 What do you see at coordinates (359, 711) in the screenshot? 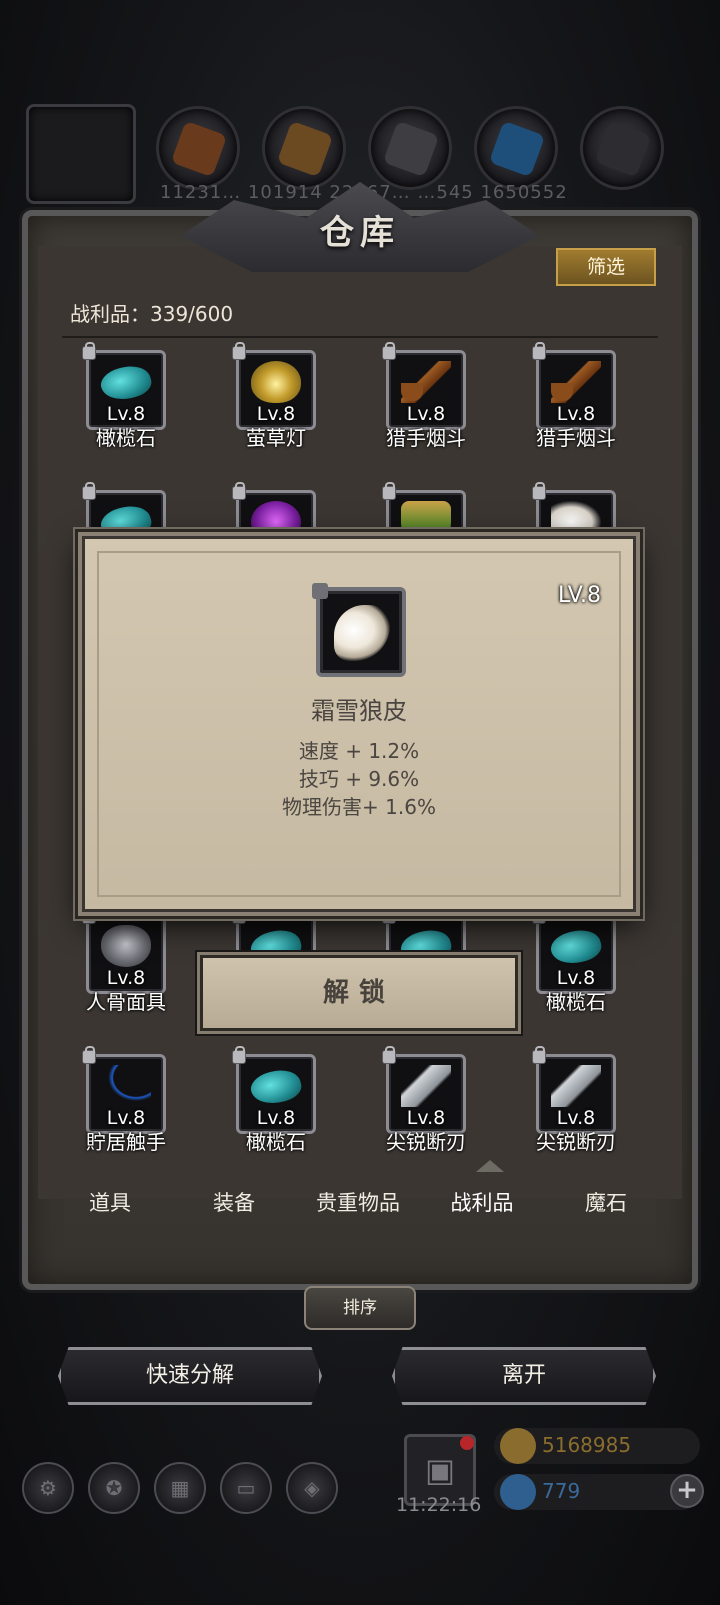
I see `popup-item-name: 霜雪狼皮` at bounding box center [359, 711].